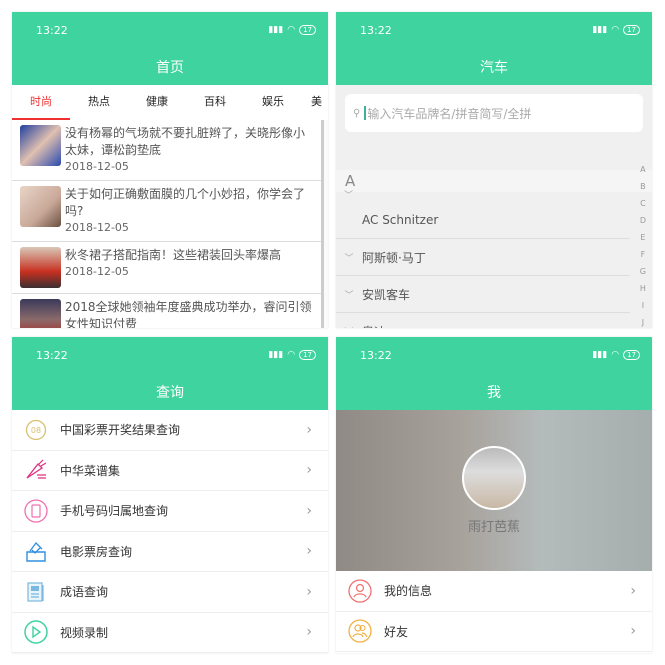  What do you see at coordinates (374, 326) in the screenshot?
I see `brand-name: 奥迪` at bounding box center [374, 326].